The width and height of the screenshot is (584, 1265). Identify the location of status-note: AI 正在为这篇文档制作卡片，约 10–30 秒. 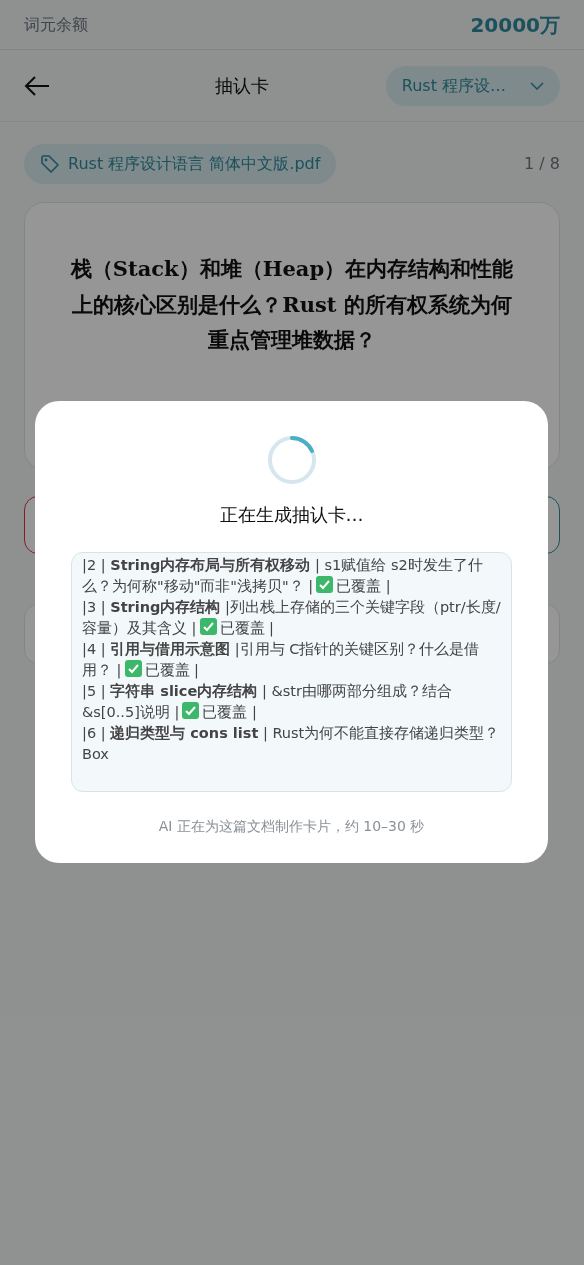
(291, 826).